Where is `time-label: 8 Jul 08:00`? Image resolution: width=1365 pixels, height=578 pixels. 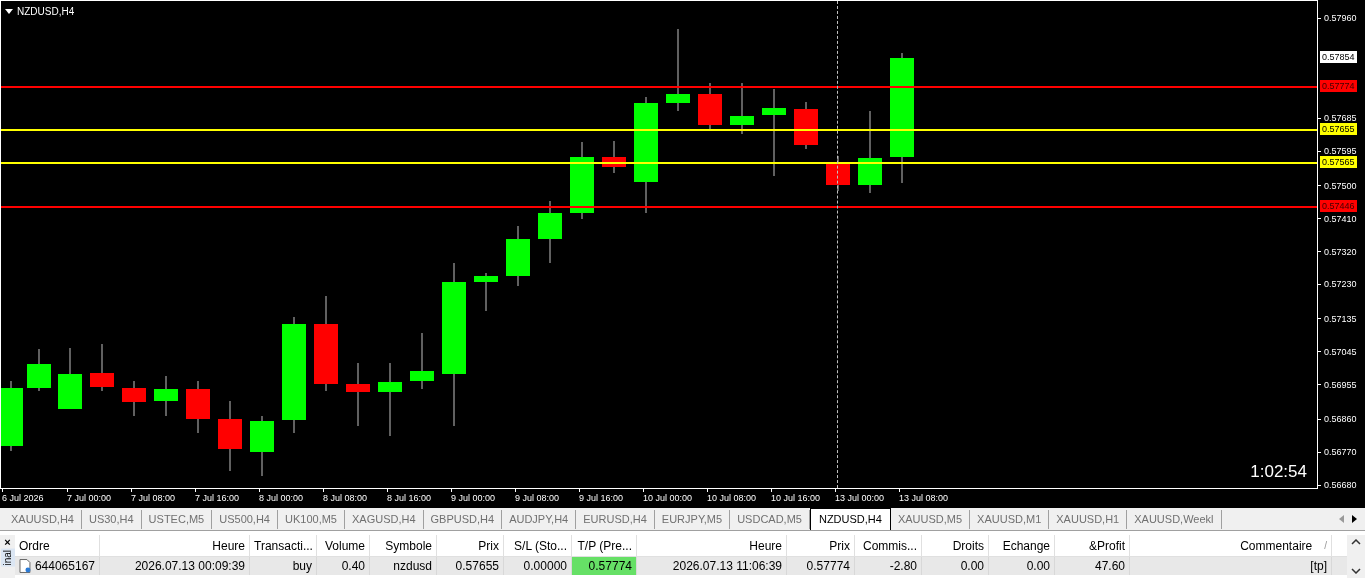 time-label: 8 Jul 08:00 is located at coordinates (345, 498).